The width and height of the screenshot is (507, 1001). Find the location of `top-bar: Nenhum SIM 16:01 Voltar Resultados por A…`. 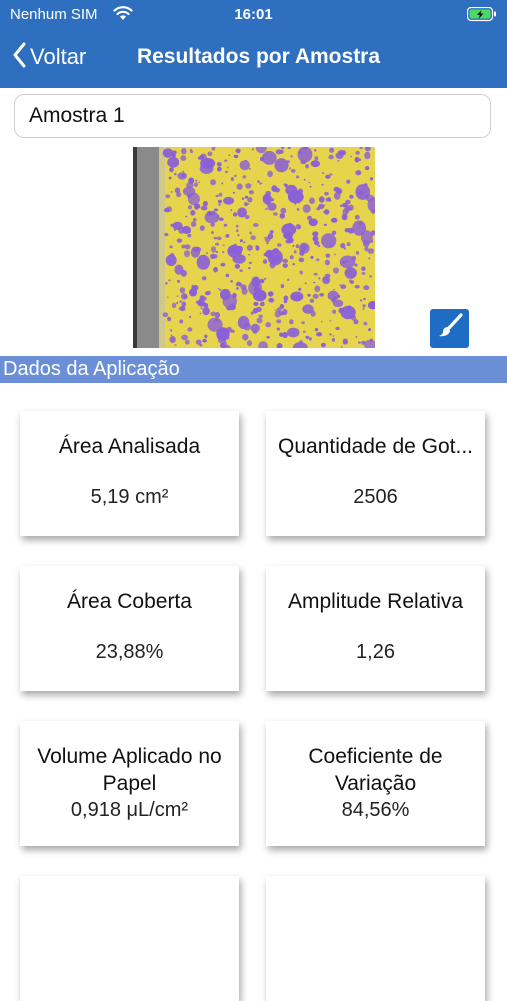

top-bar: Nenhum SIM 16:01 Voltar Resultados por A… is located at coordinates (253, 44).